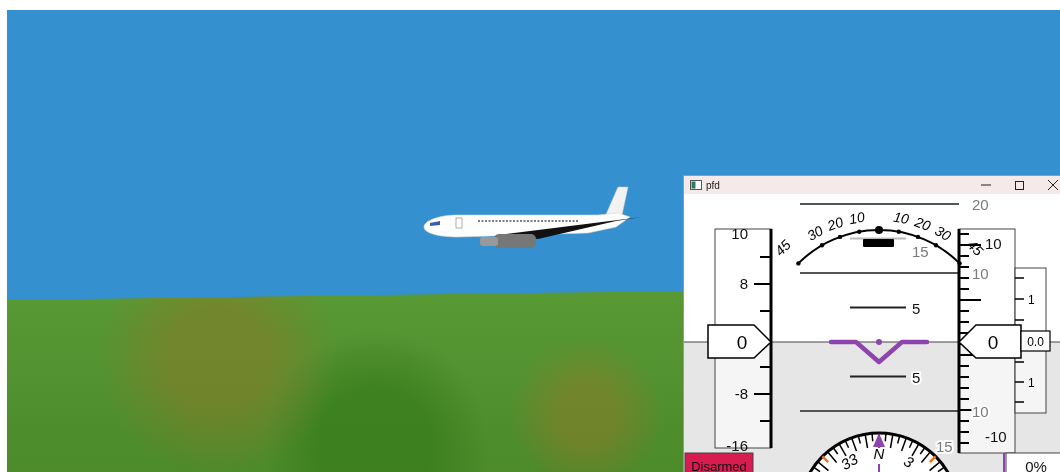 Image resolution: width=1060 pixels, height=472 pixels. What do you see at coordinates (1036, 465) in the screenshot?
I see `throttle-reading: 0%` at bounding box center [1036, 465].